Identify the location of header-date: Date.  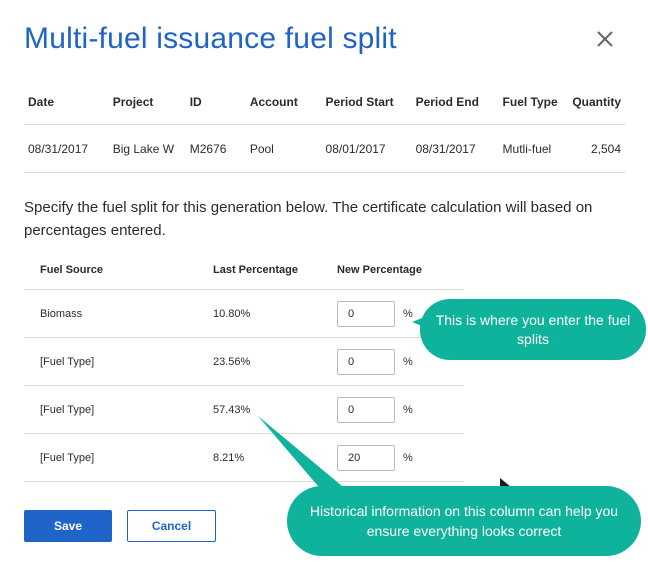
(66, 102).